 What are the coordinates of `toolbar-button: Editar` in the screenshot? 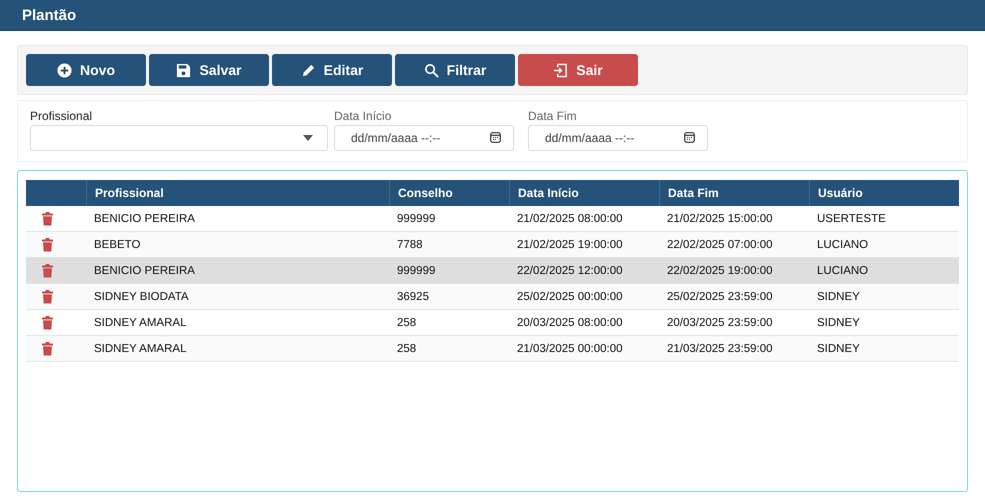 It's located at (332, 70).